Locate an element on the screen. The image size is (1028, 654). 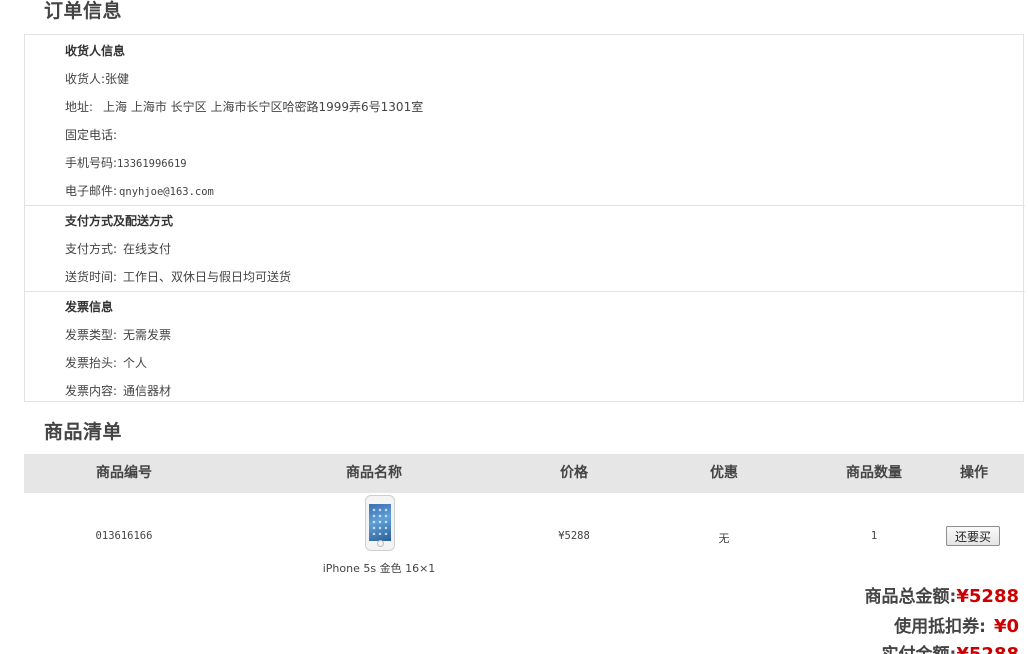
landline-line: 固定电话: is located at coordinates (92, 134).